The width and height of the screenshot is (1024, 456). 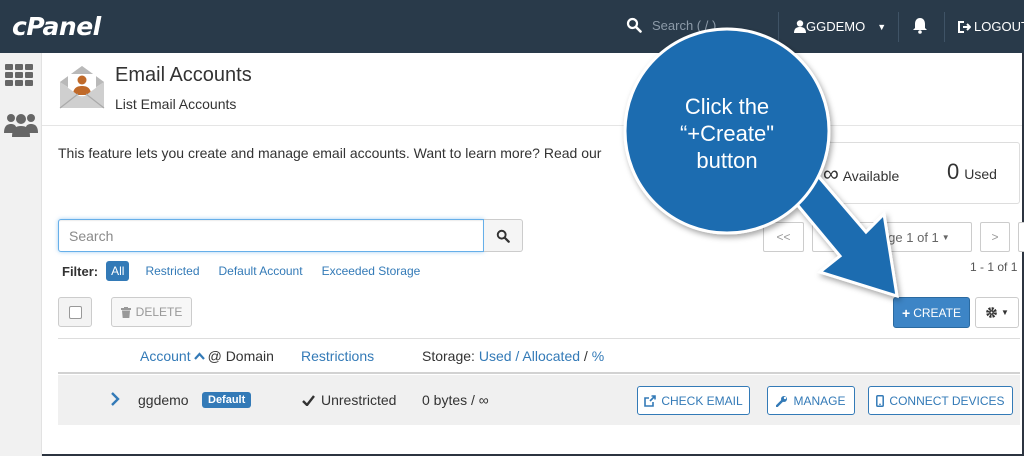 What do you see at coordinates (831, 173) in the screenshot?
I see `available-value: ∞` at bounding box center [831, 173].